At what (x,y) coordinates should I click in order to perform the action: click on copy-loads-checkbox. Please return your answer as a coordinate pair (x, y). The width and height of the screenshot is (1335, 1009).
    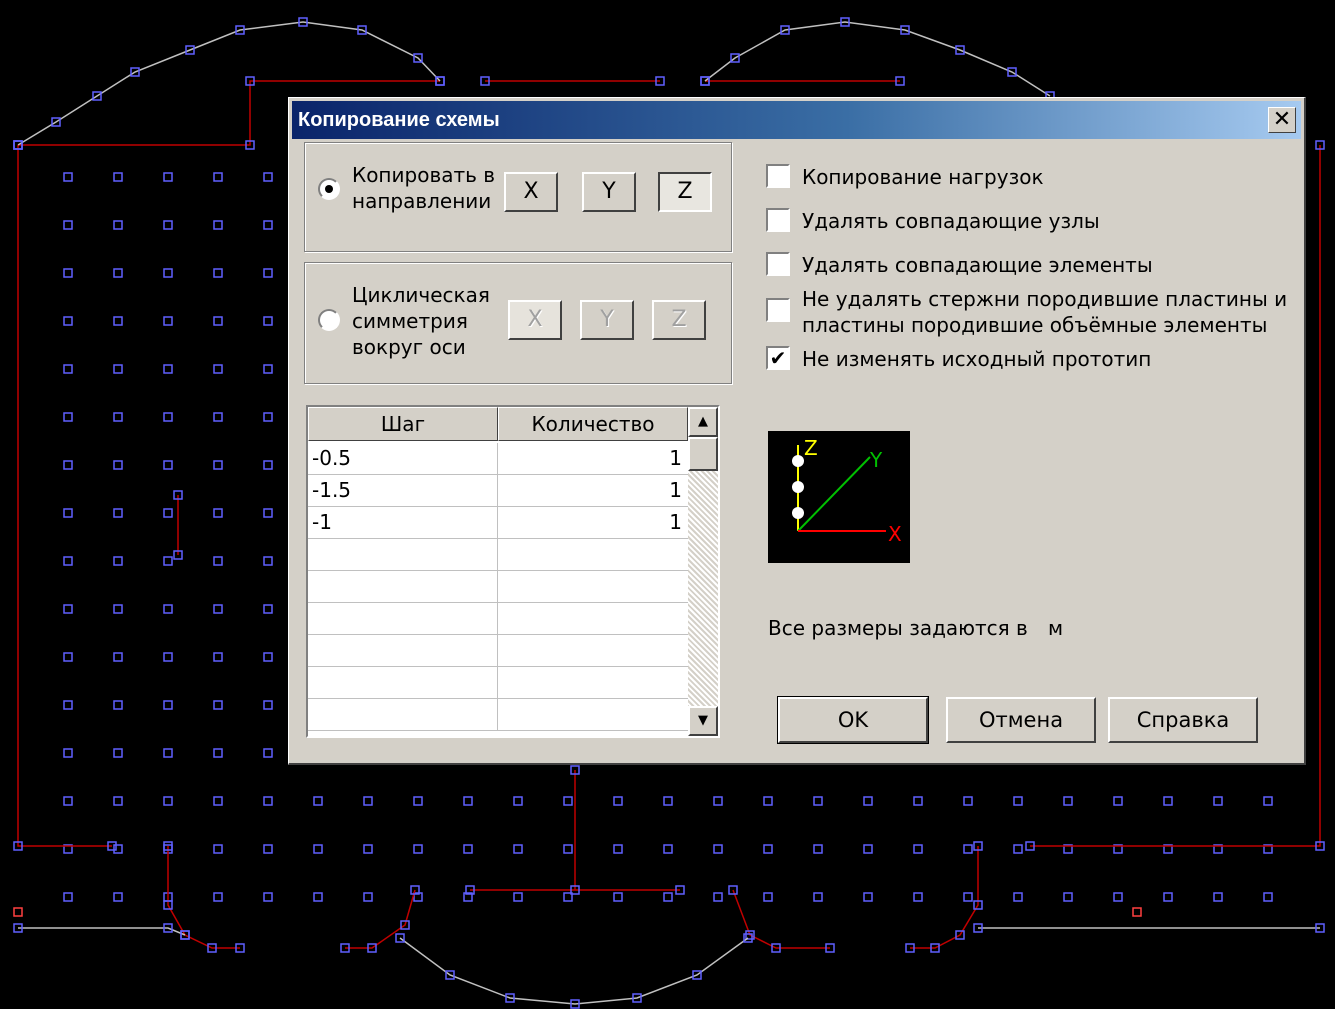
    Looking at the image, I should click on (778, 176).